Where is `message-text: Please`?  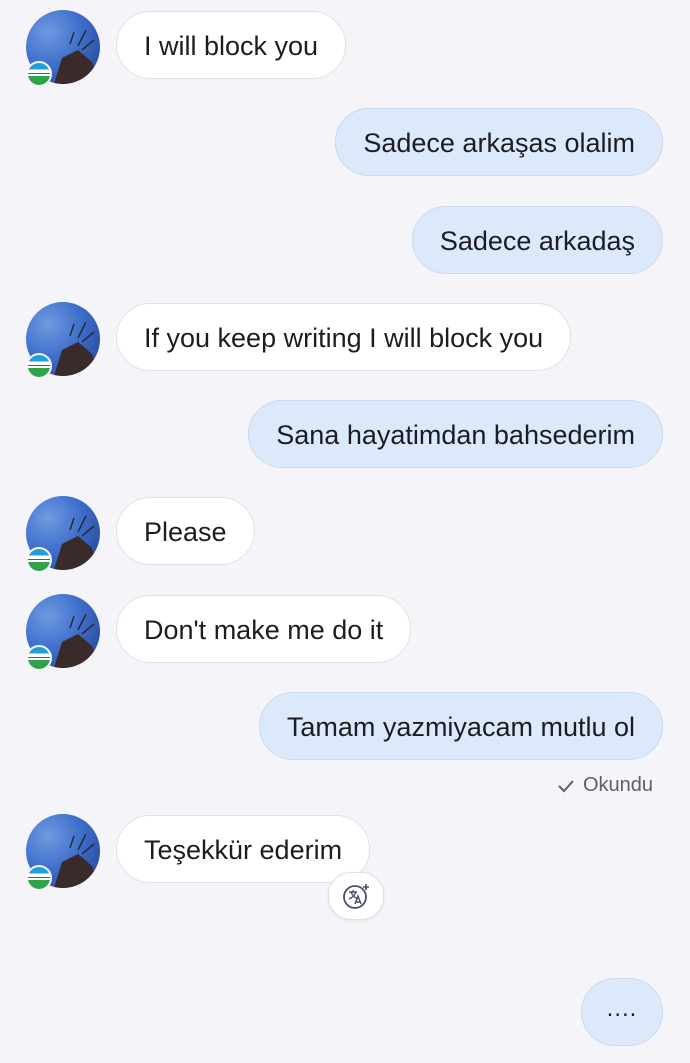
message-text: Please is located at coordinates (185, 532).